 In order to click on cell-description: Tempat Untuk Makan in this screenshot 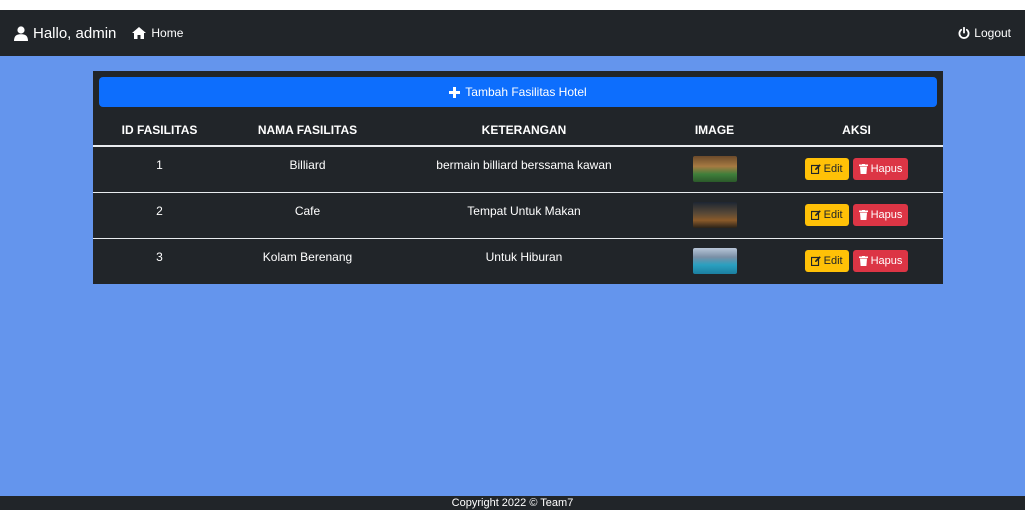, I will do `click(524, 215)`.